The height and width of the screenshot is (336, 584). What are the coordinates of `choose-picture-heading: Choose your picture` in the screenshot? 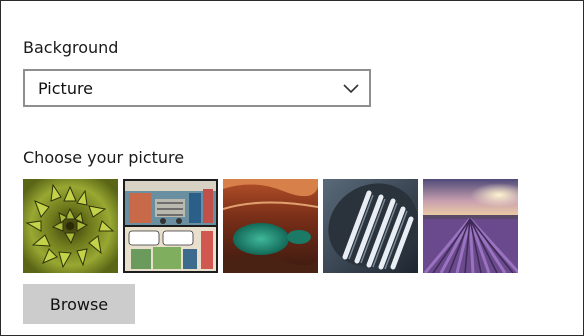 It's located at (104, 157).